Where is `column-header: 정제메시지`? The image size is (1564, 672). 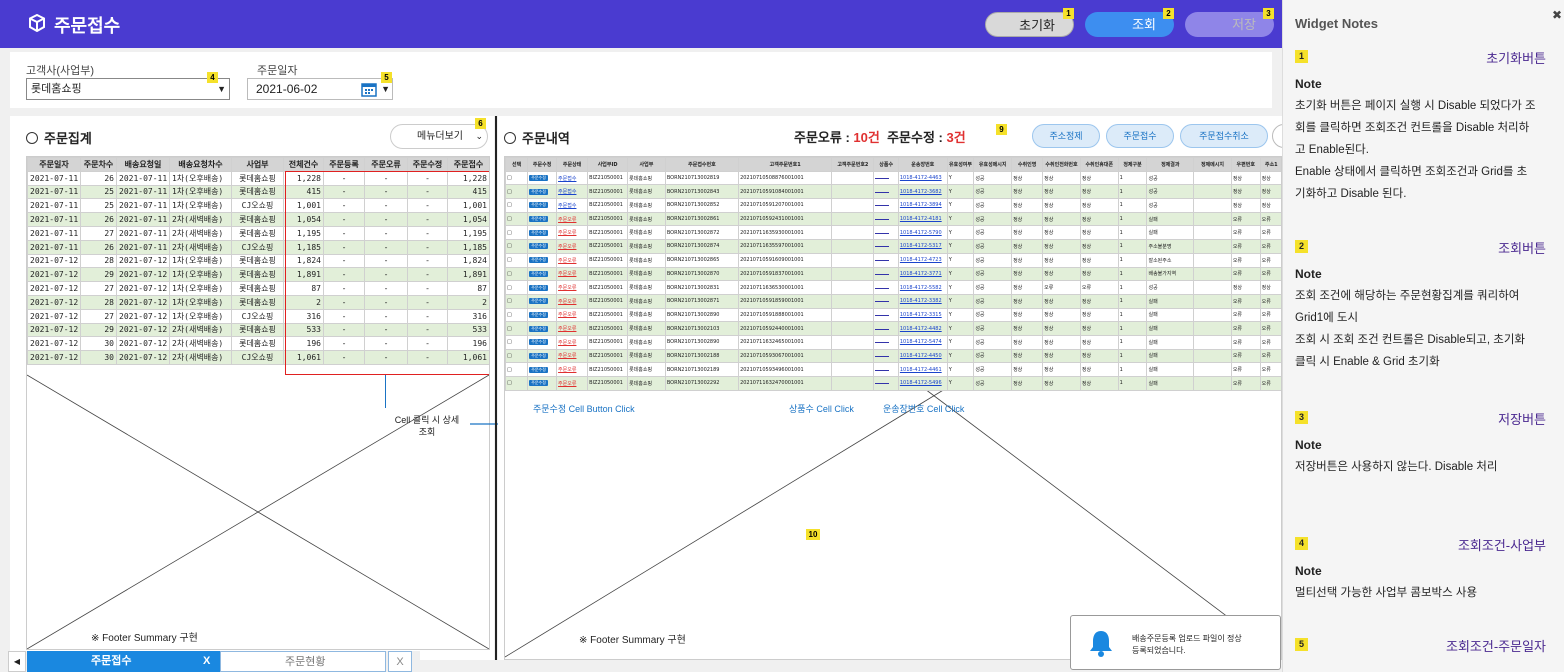 column-header: 정제메시지 is located at coordinates (1212, 164).